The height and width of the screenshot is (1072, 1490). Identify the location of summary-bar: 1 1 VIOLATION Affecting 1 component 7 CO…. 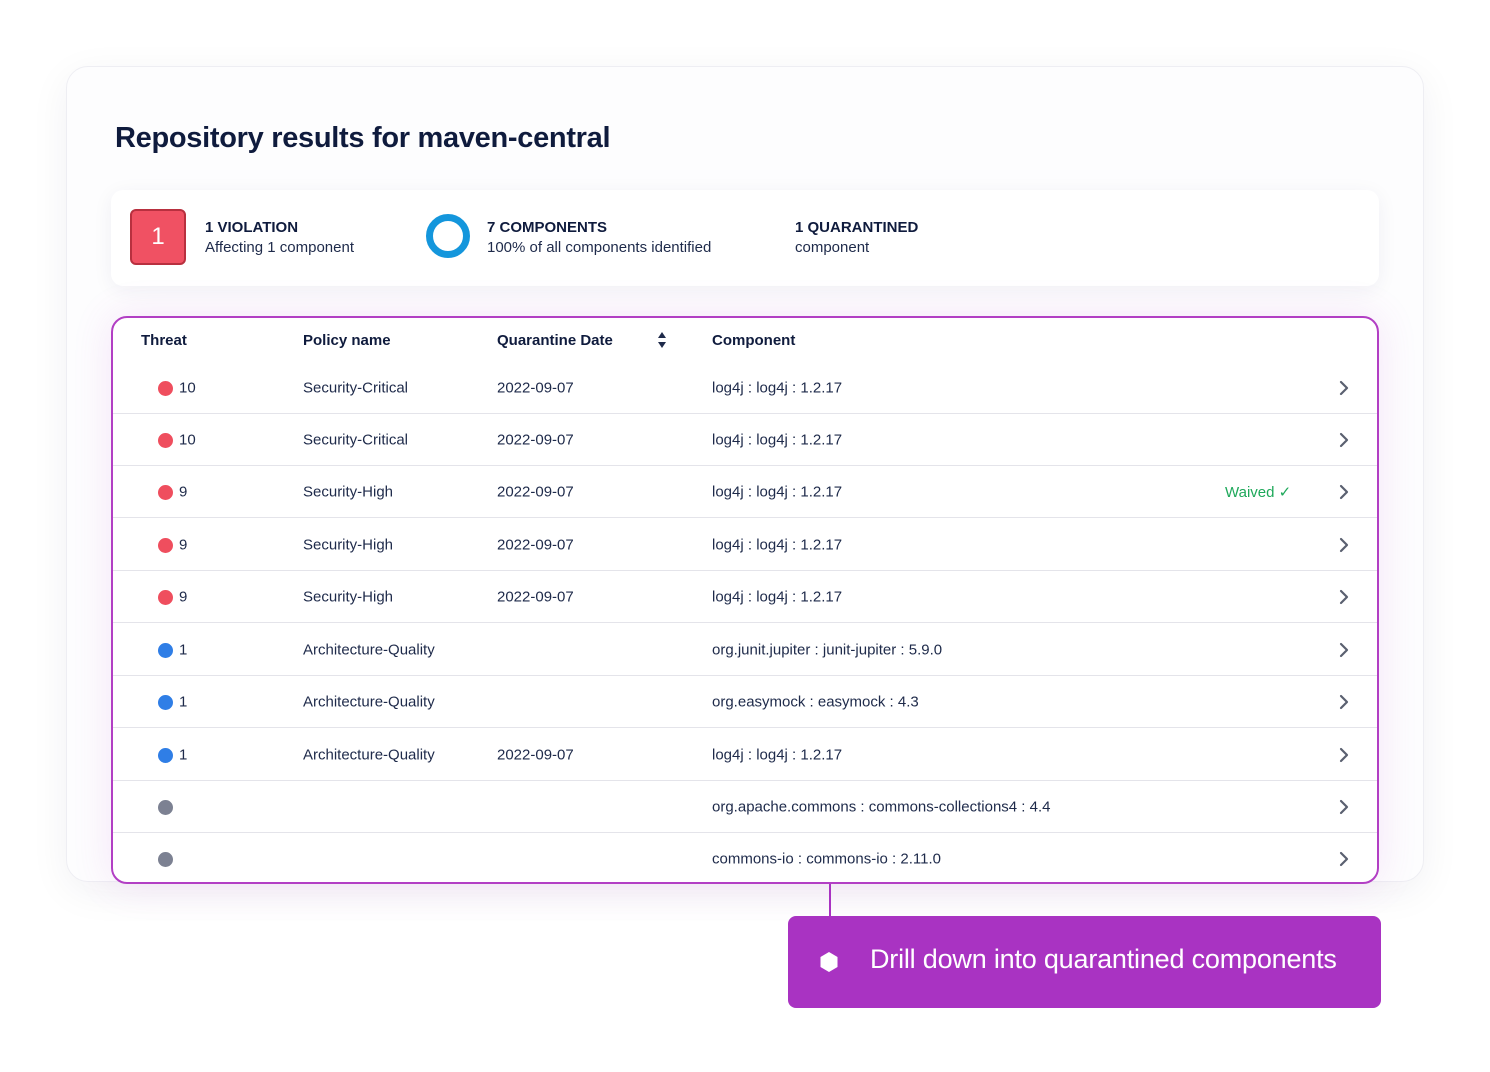
(745, 238).